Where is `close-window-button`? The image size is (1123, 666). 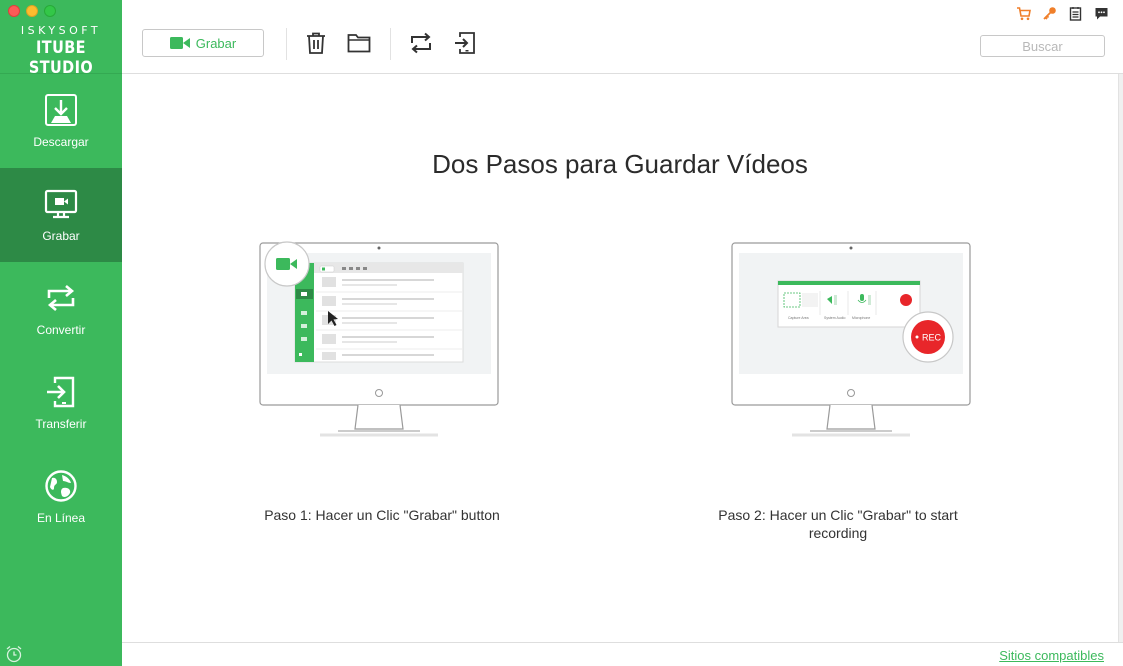
close-window-button is located at coordinates (14, 11).